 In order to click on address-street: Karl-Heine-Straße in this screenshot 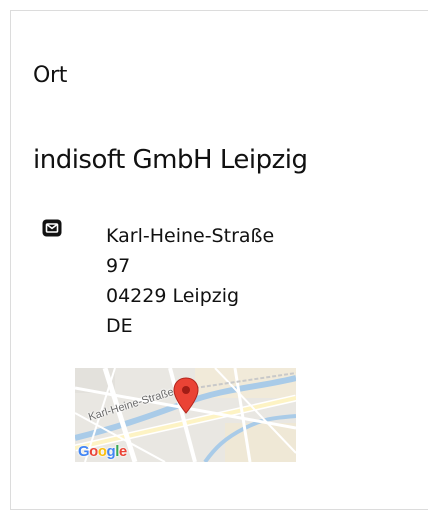, I will do `click(190, 236)`.